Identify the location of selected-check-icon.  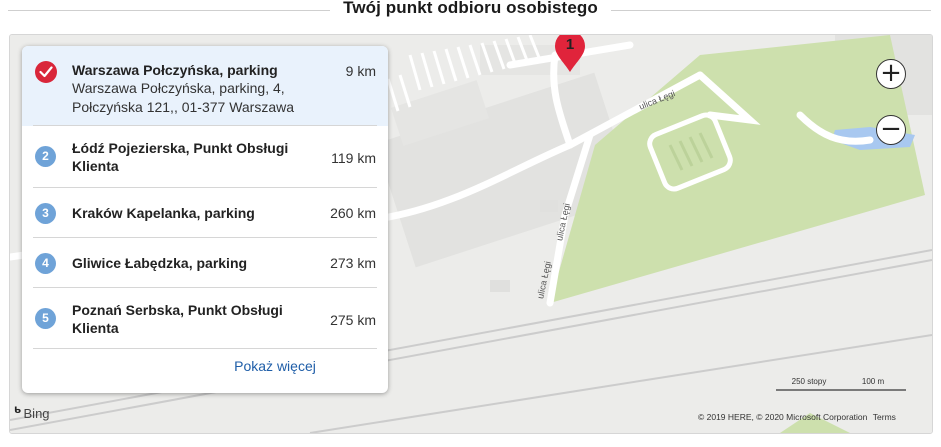
(46, 72).